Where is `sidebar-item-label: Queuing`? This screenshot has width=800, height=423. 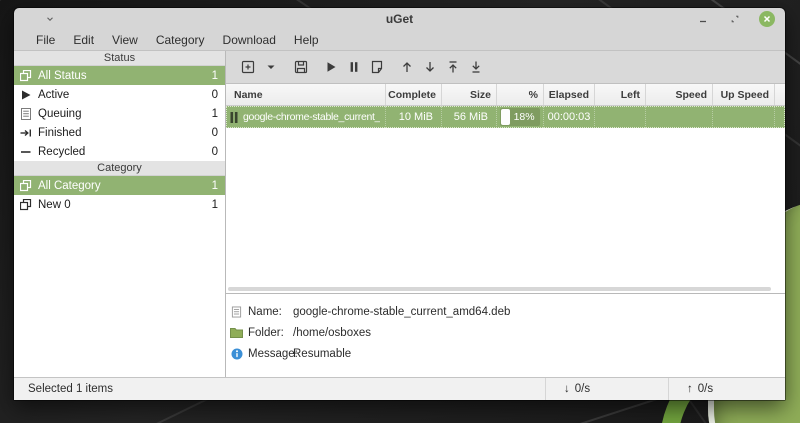 sidebar-item-label: Queuing is located at coordinates (60, 113).